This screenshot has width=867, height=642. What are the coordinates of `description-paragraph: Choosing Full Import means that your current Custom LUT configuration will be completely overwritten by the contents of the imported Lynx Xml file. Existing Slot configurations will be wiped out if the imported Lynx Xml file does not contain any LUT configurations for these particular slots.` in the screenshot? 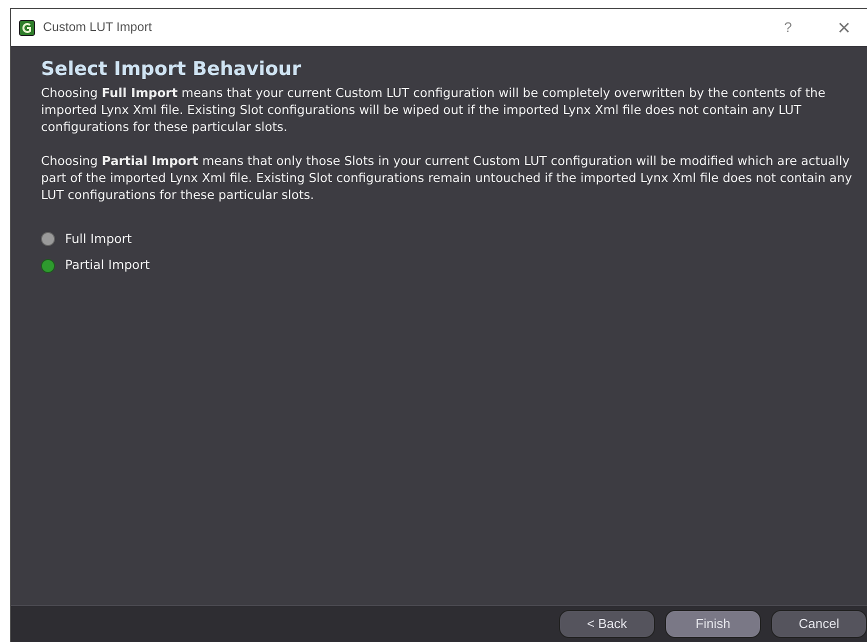 It's located at (433, 110).